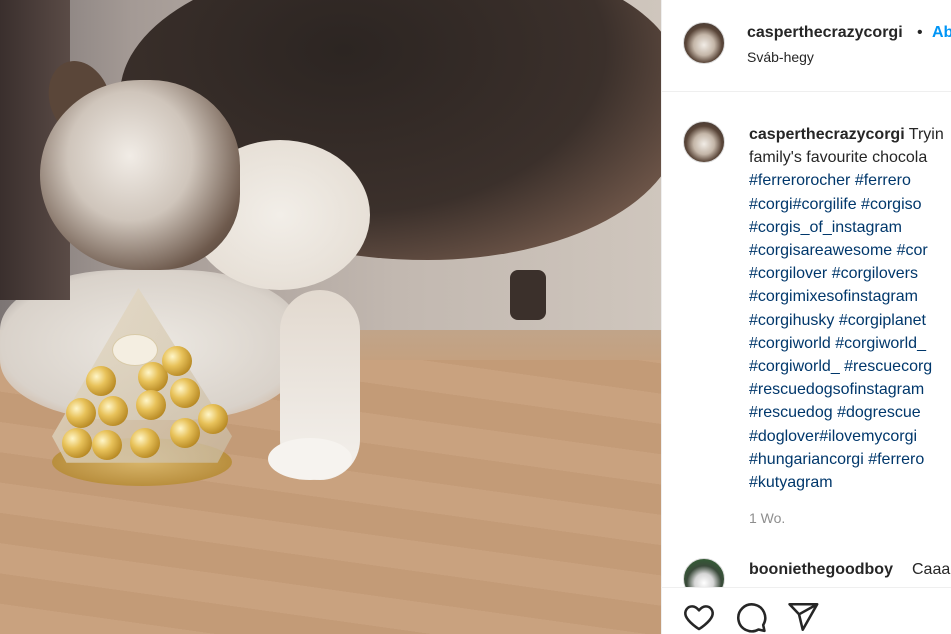 The height and width of the screenshot is (634, 951). I want to click on comment-button, so click(751, 617).